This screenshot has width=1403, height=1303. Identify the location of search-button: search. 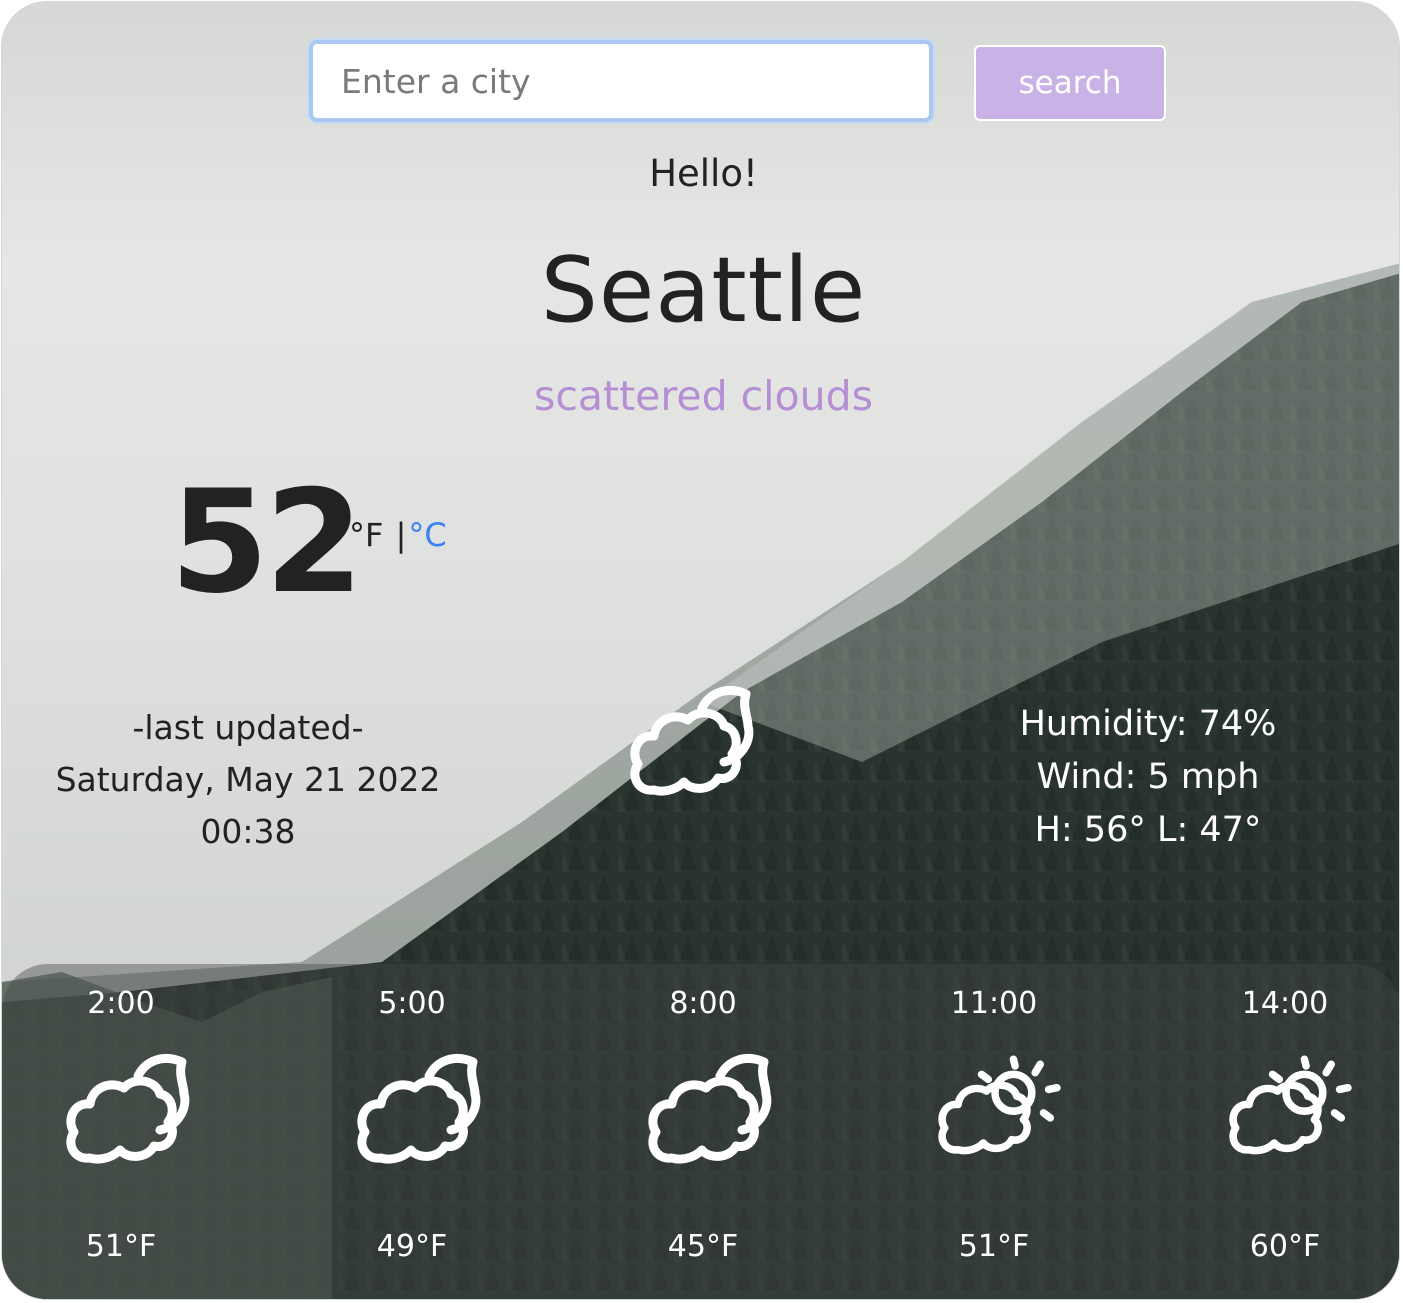
(1070, 83).